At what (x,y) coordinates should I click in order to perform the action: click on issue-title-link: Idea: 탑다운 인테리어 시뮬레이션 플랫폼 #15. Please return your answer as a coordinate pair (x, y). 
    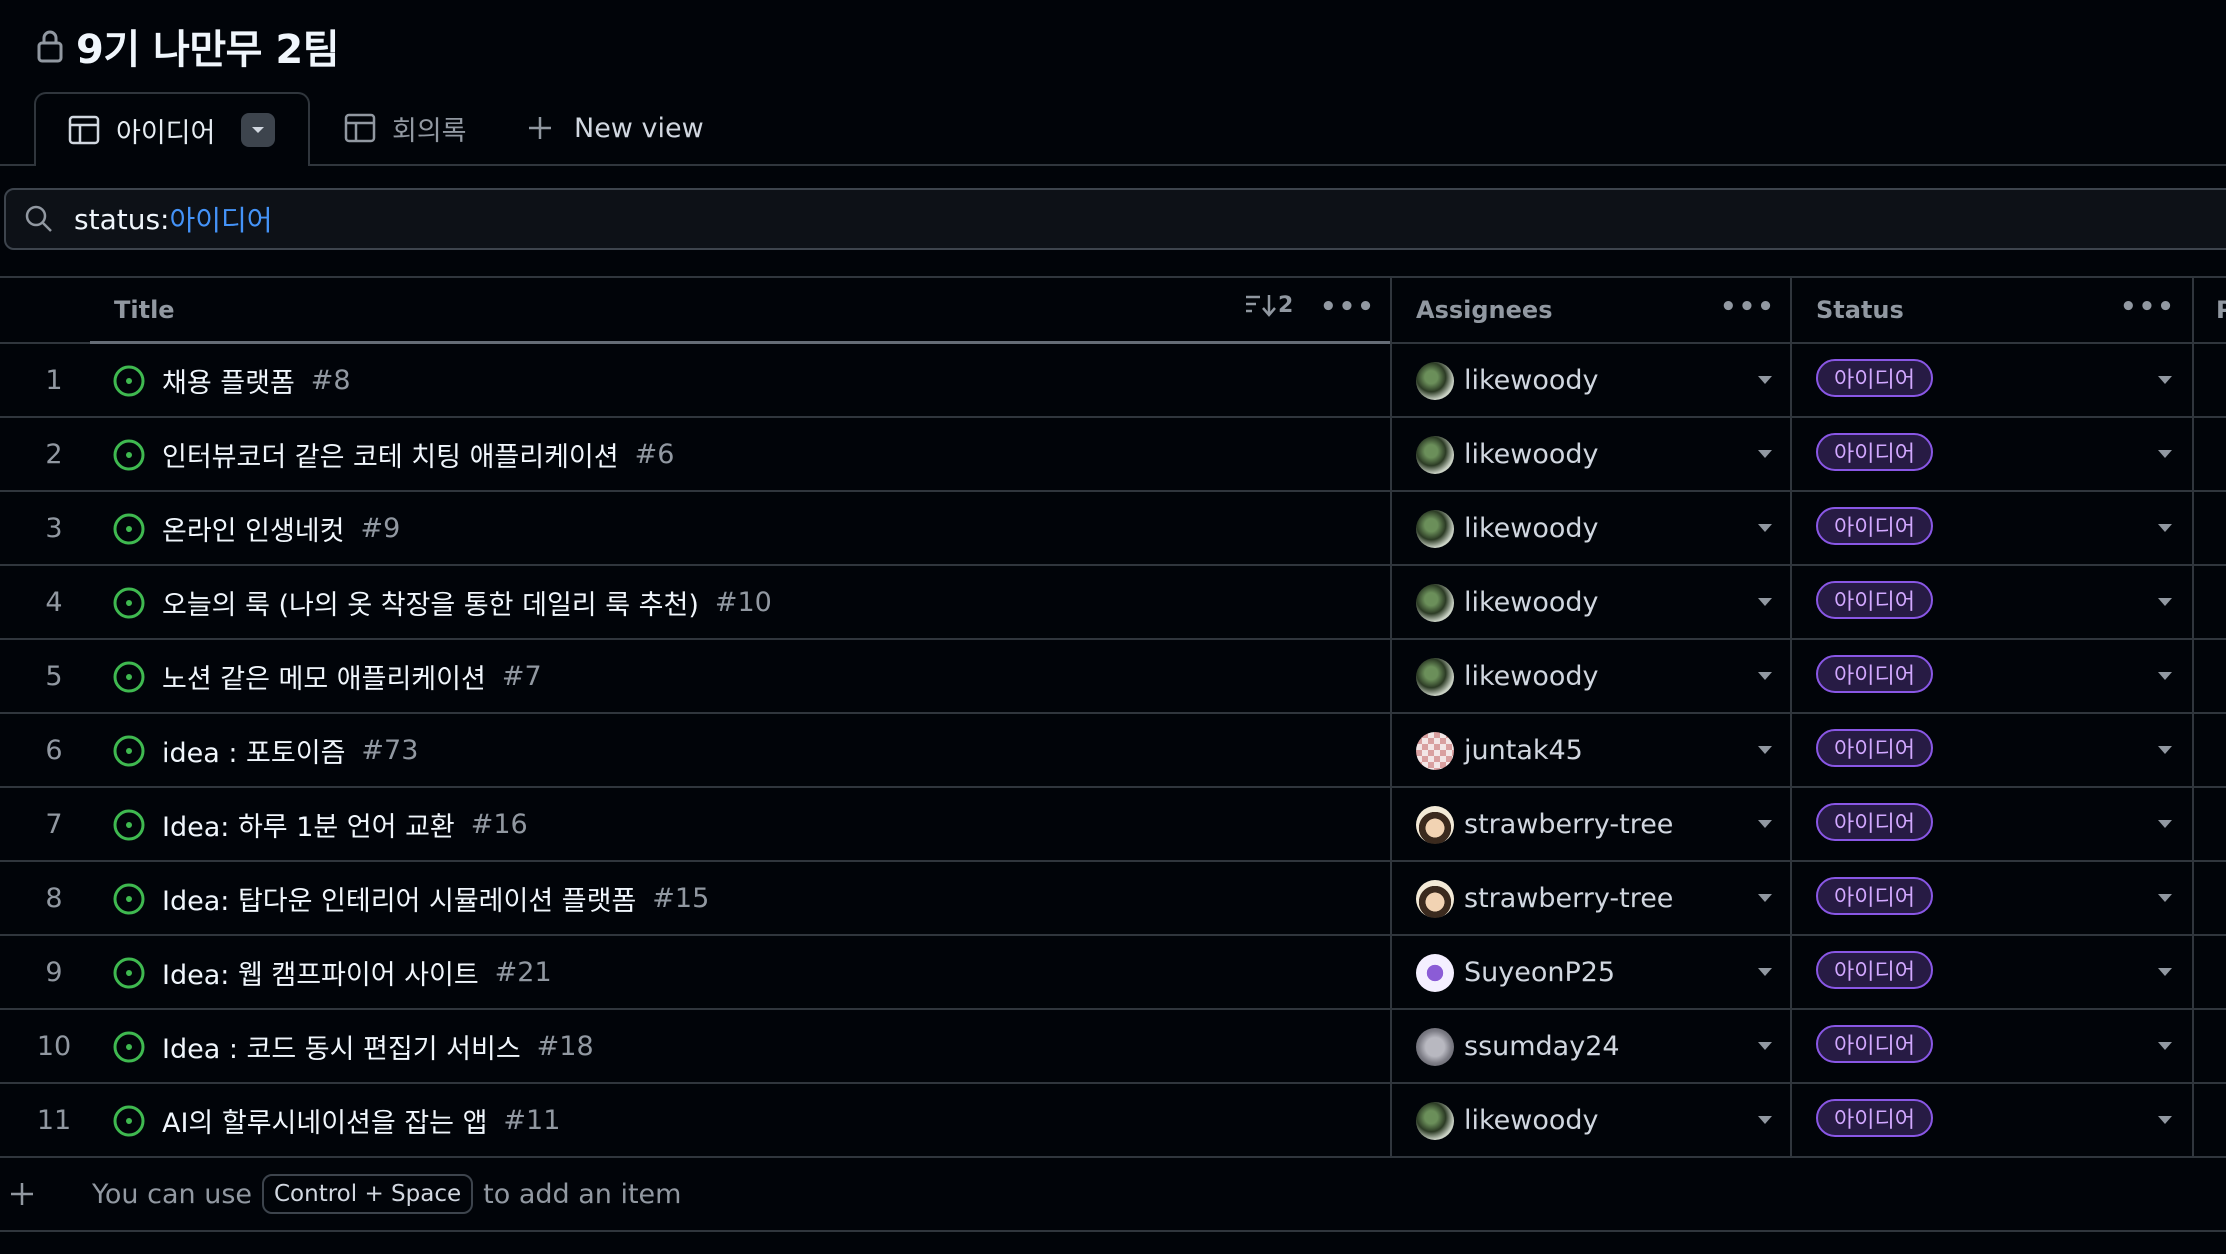
    Looking at the image, I should click on (435, 898).